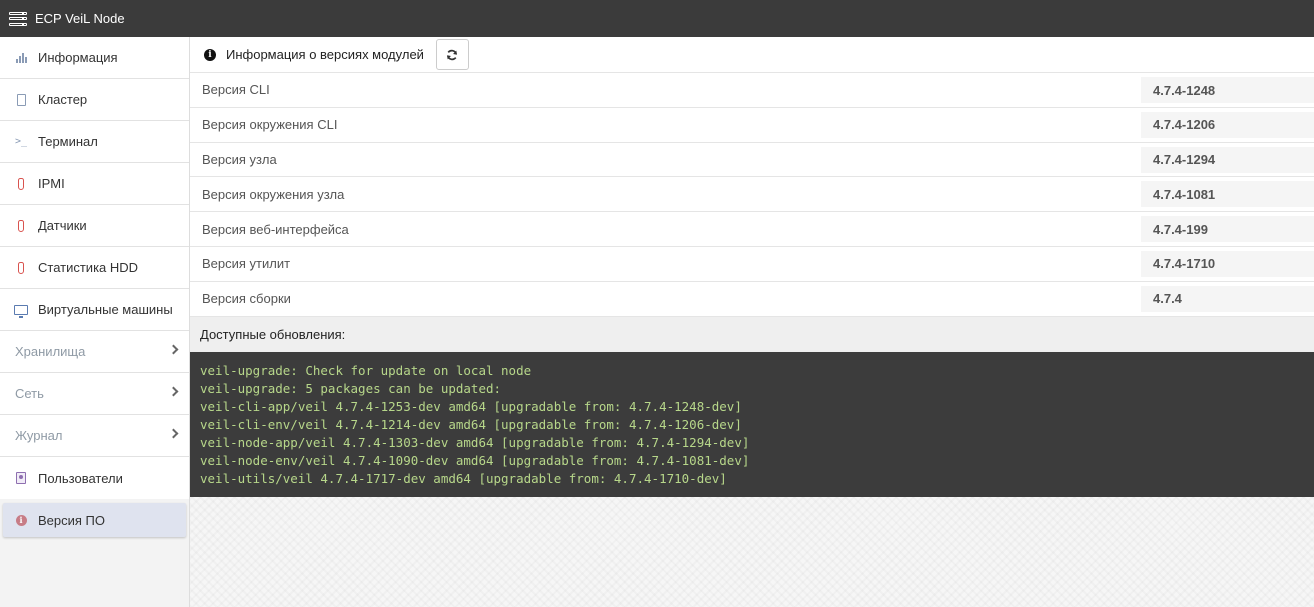  Describe the element at coordinates (21, 141) in the screenshot. I see `terminal-icon: >_` at that location.